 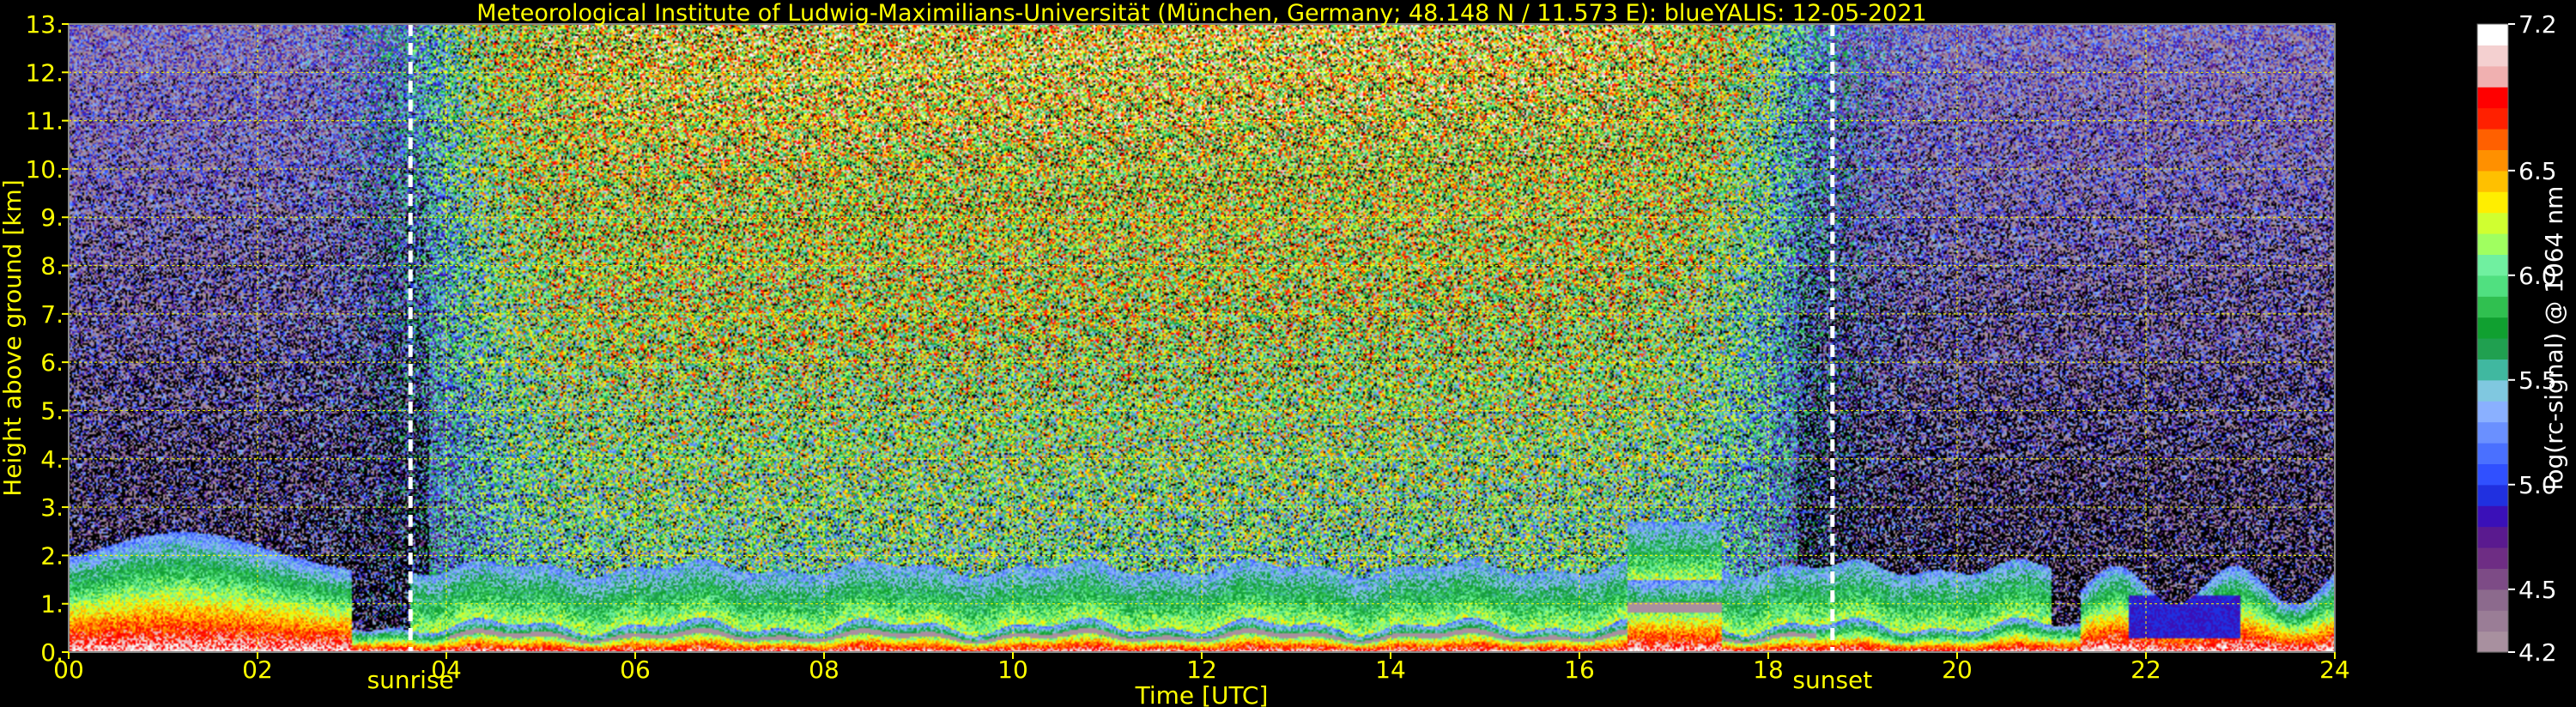 What do you see at coordinates (1579, 670) in the screenshot?
I see `x-tick-label: 16` at bounding box center [1579, 670].